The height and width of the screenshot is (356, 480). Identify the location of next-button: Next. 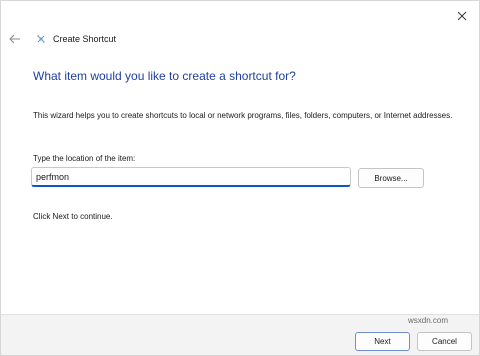
(382, 341).